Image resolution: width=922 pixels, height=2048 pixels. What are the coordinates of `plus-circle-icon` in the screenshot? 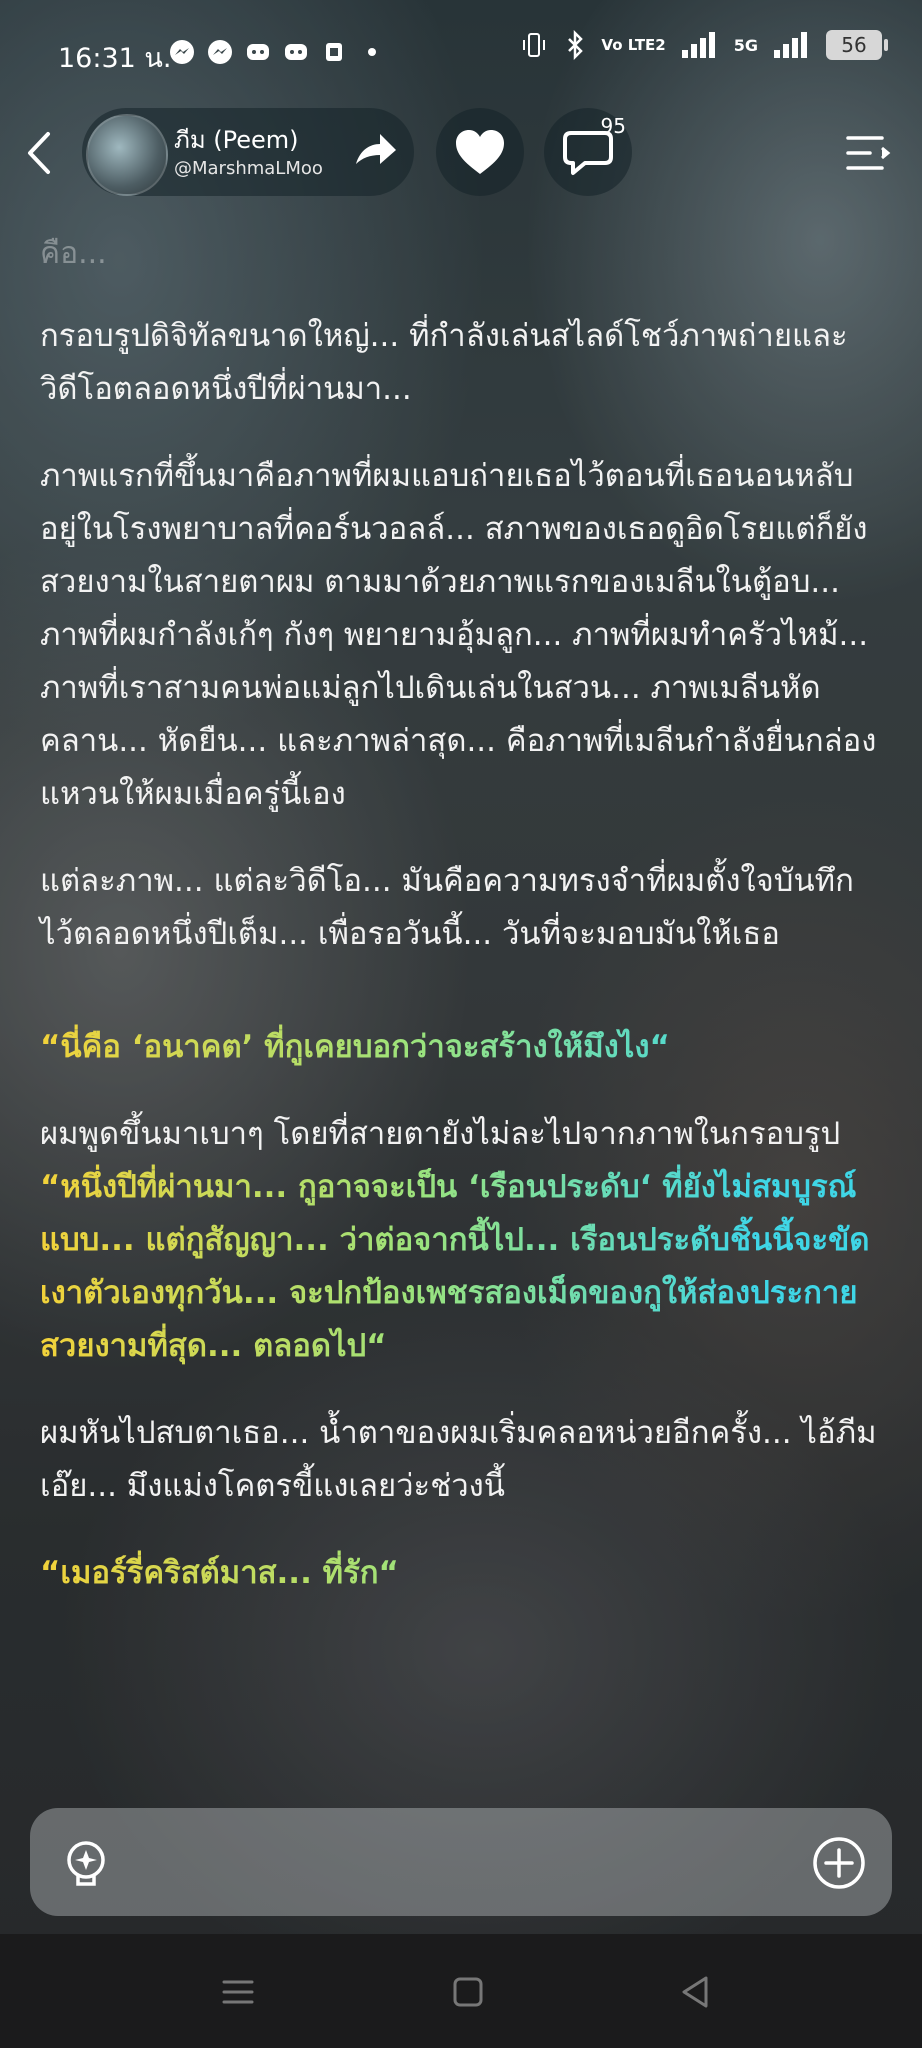 It's located at (839, 1863).